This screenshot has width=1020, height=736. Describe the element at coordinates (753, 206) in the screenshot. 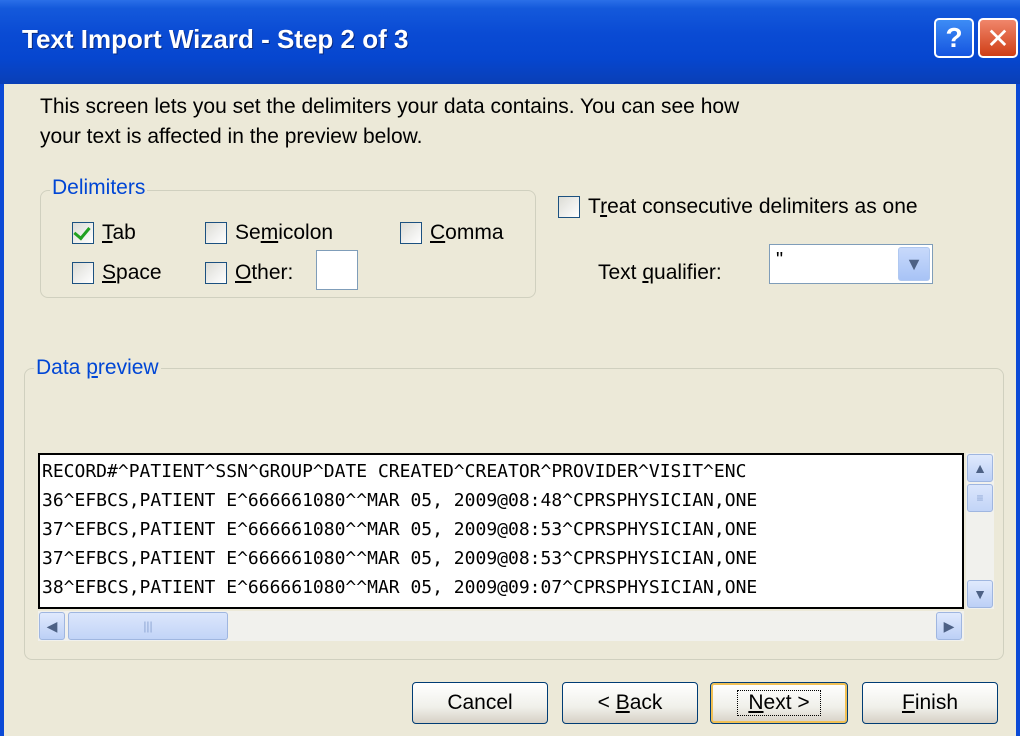

I see `treat-consecutive-label: Treat consecutive delimiters as one` at that location.